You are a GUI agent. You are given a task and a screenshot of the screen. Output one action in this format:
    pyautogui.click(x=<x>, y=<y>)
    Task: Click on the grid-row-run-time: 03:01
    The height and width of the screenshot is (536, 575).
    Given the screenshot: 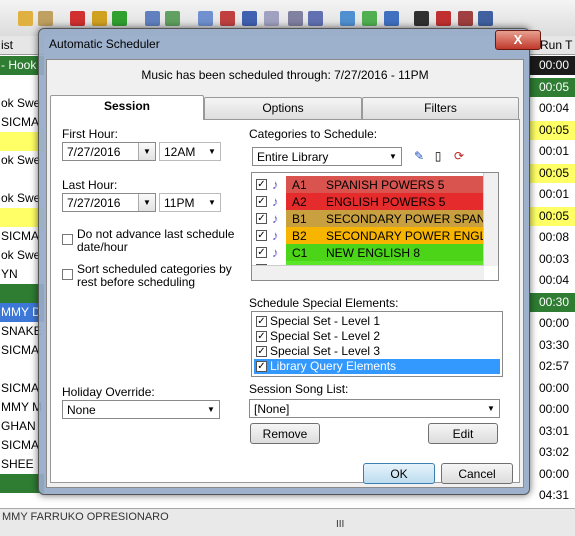 What is the action you would take?
    pyautogui.click(x=552, y=431)
    